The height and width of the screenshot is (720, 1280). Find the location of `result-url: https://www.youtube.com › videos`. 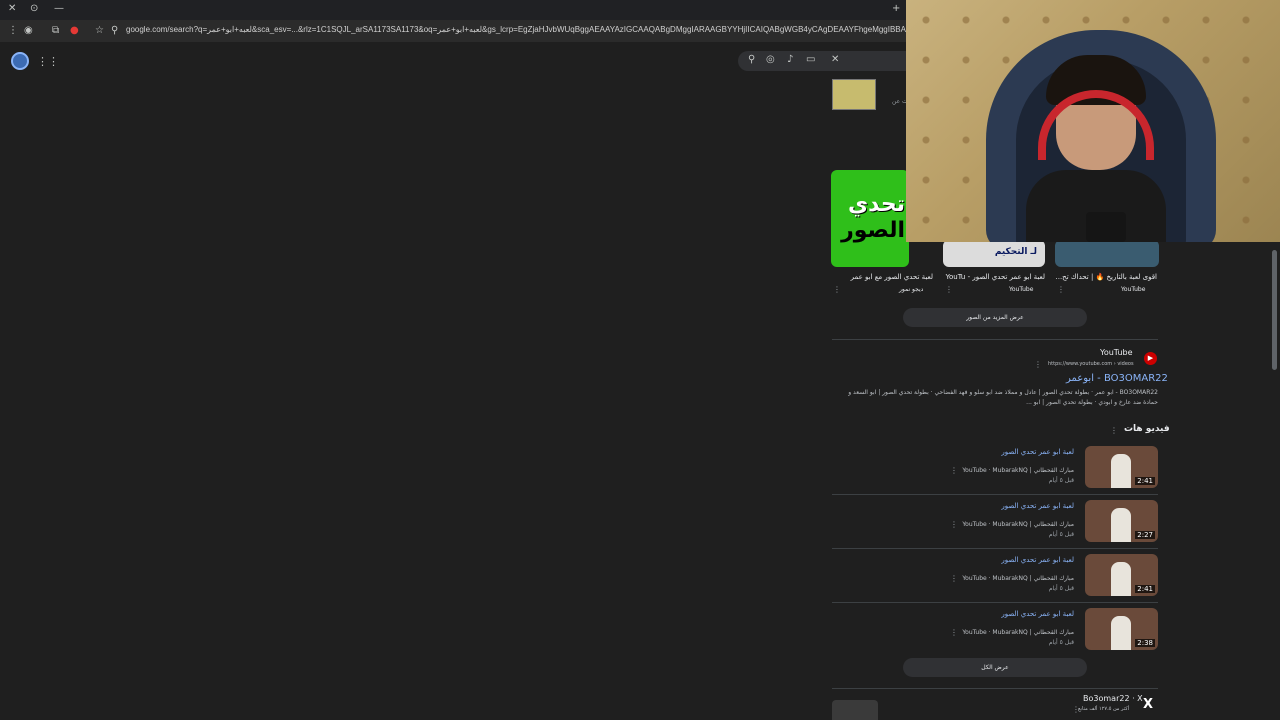

result-url: https://www.youtube.com › videos is located at coordinates (1091, 364).